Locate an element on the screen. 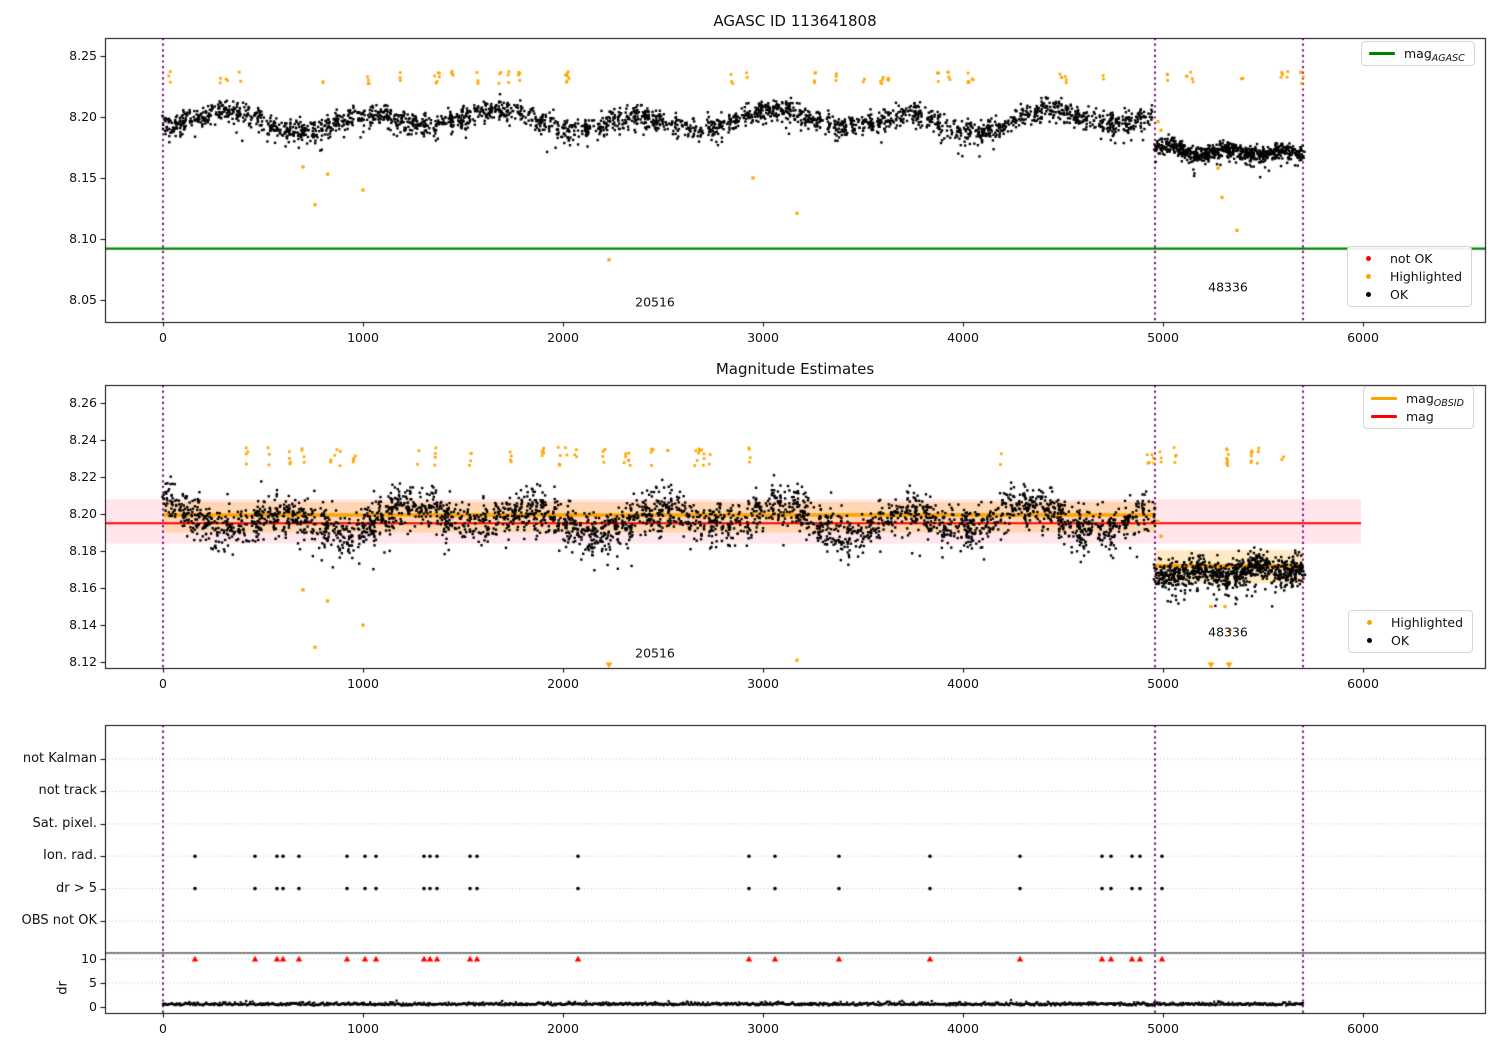  y-tick-label: 8.05 is located at coordinates (83, 299).